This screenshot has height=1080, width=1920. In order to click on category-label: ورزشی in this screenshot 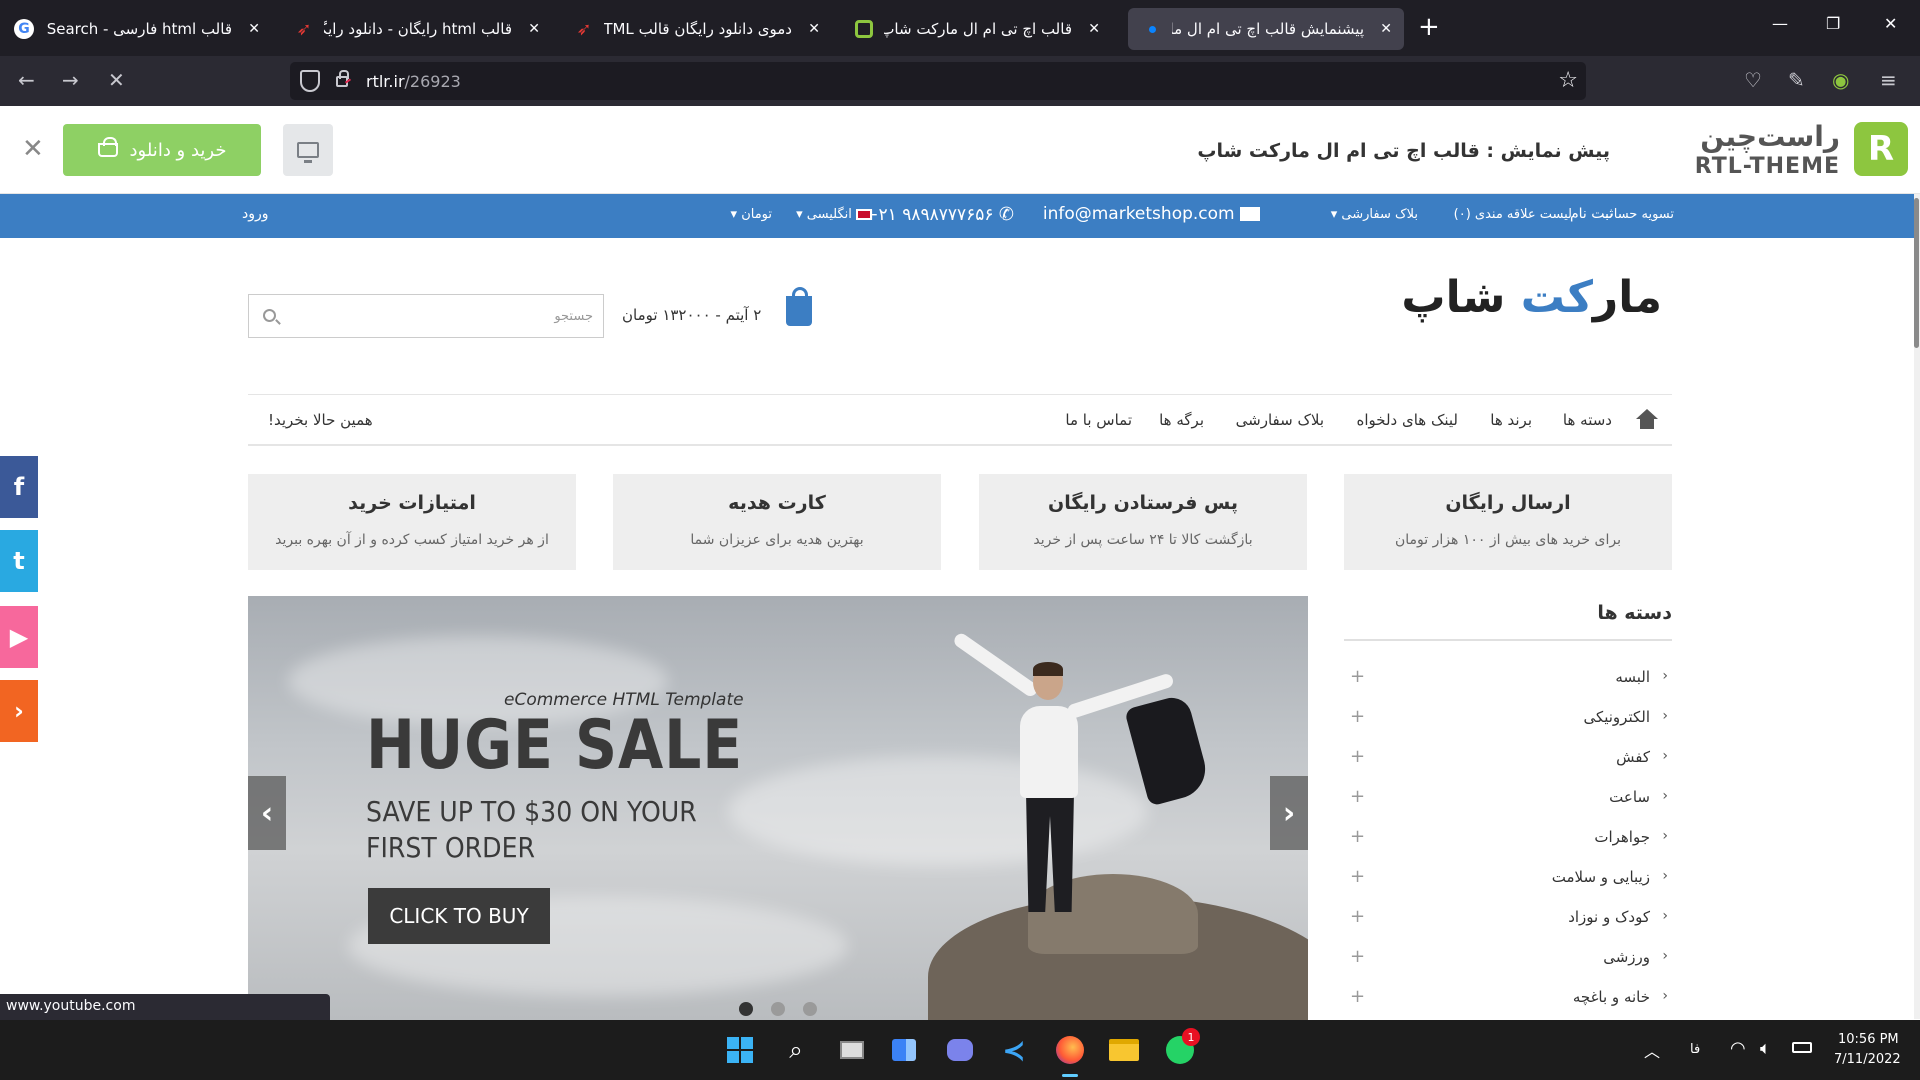, I will do `click(1626, 957)`.